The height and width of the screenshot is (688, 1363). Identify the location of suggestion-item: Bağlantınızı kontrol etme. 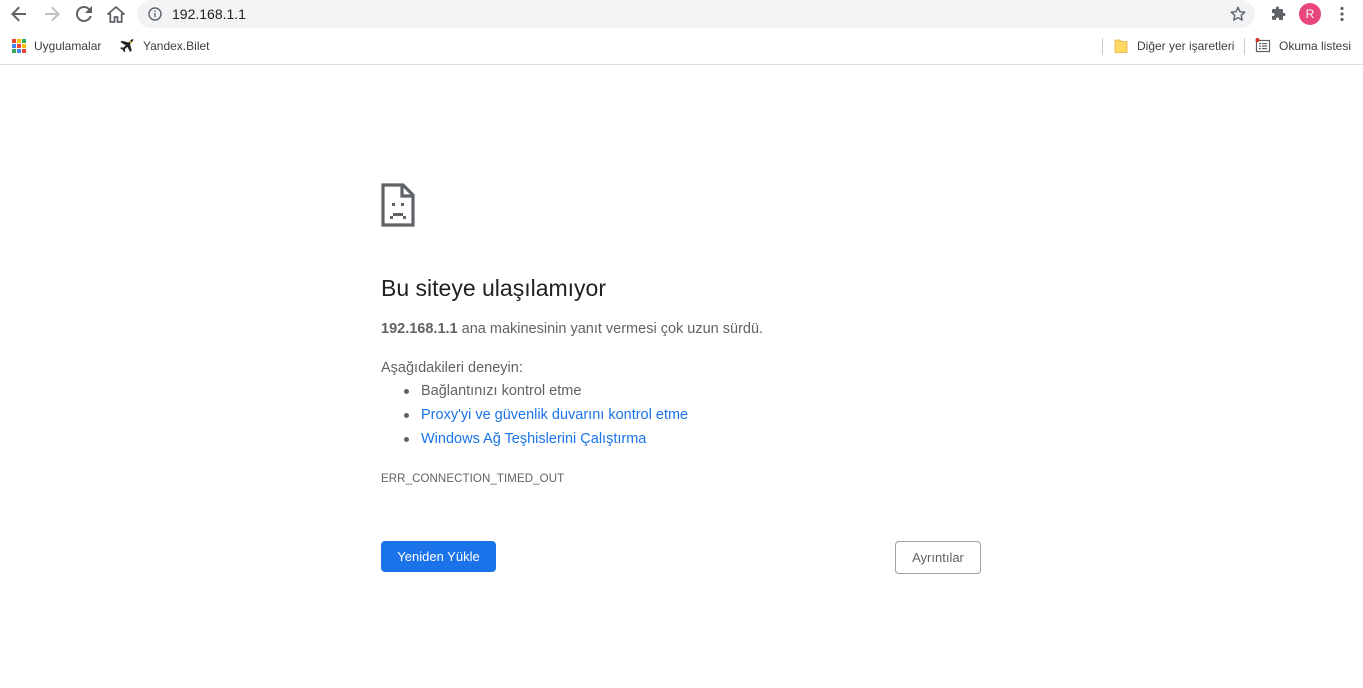
(534, 393).